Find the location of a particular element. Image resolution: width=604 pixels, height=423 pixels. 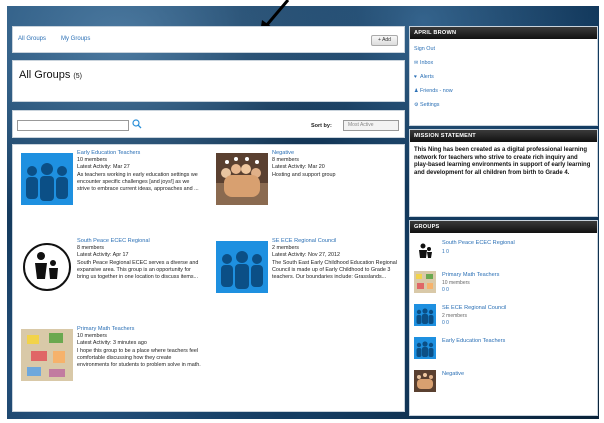

group-latest-activity: Latest Activity: Mar 20 is located at coordinates (298, 167).